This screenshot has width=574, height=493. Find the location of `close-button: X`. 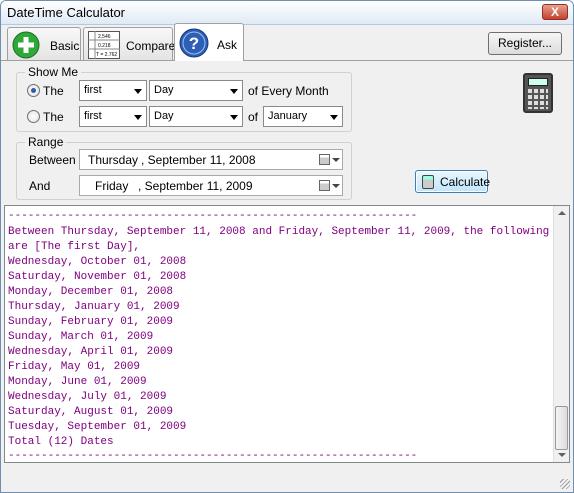

close-button: X is located at coordinates (555, 12).